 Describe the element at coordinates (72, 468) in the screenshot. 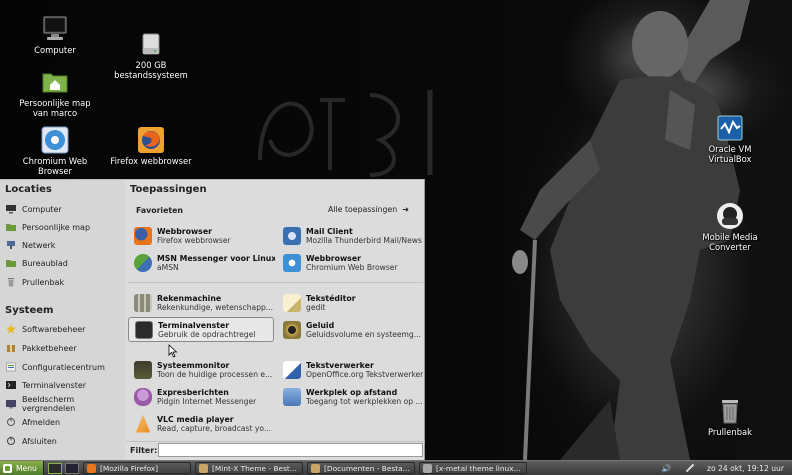

I see `terminal-launcher-icon` at that location.